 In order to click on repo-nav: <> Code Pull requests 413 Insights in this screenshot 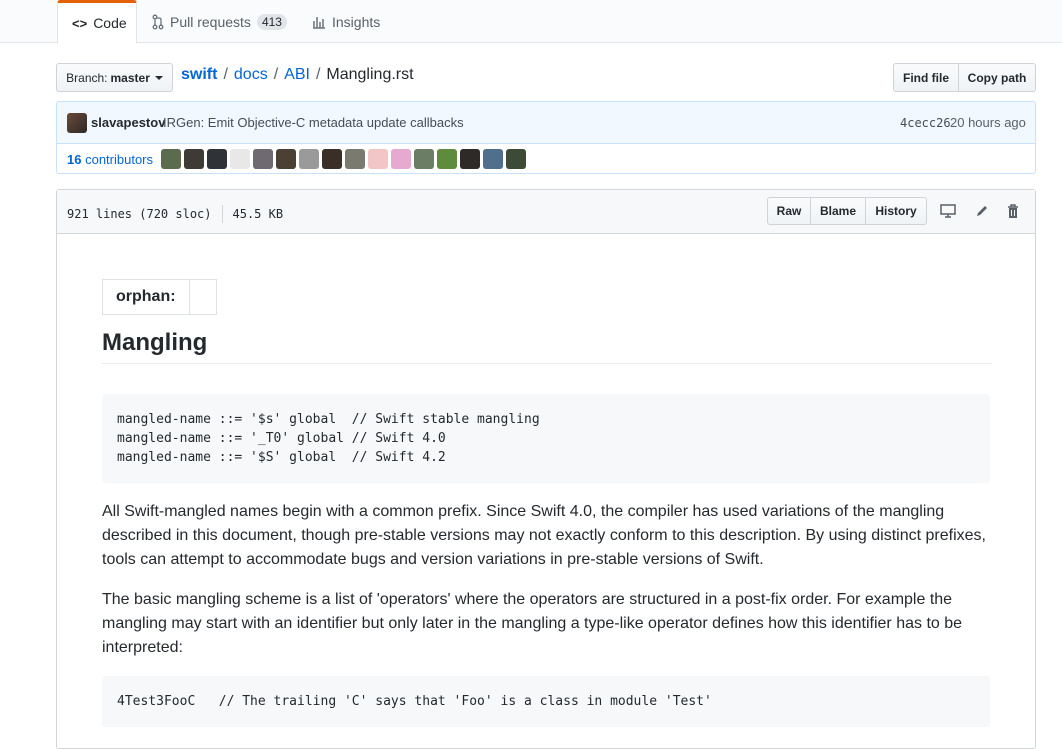, I will do `click(531, 22)`.